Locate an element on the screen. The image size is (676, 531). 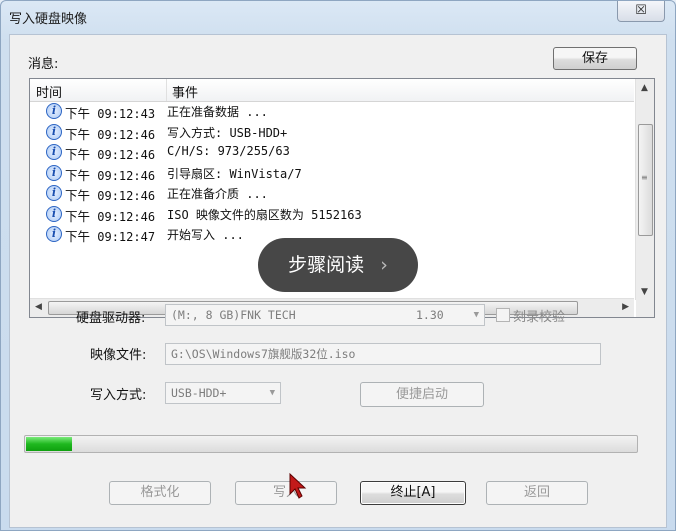
write-mode-label: 写入方式: is located at coordinates (118, 395).